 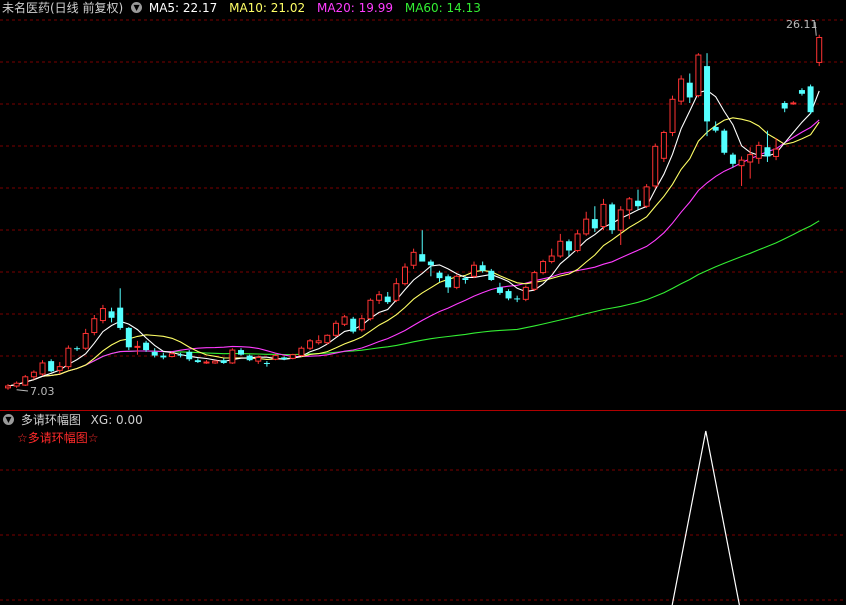 I want to click on low-price-marker: 7.03, so click(x=42, y=391).